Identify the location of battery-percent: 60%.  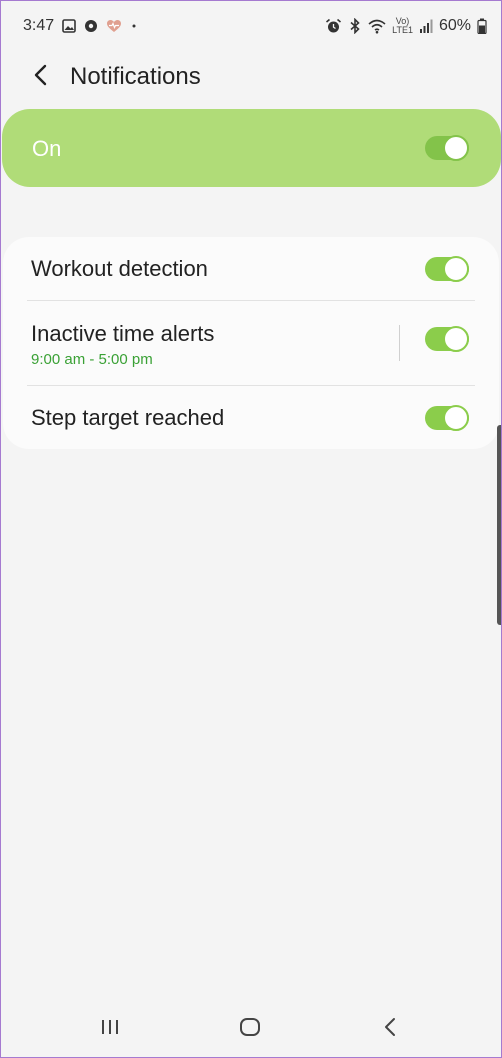
(454, 25).